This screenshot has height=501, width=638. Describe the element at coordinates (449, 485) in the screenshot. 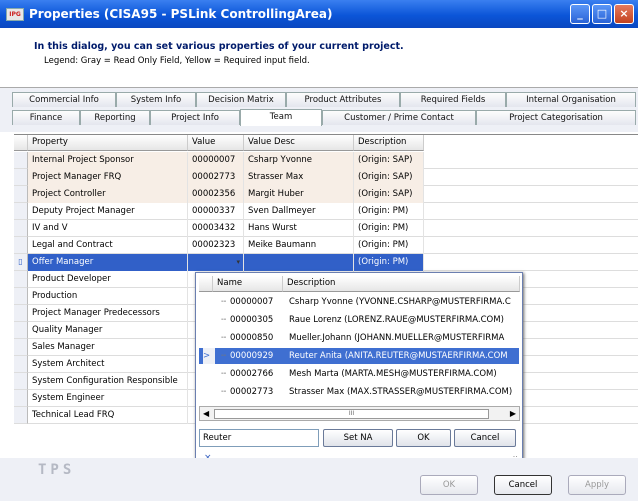

I see `ok-button: OK` at that location.